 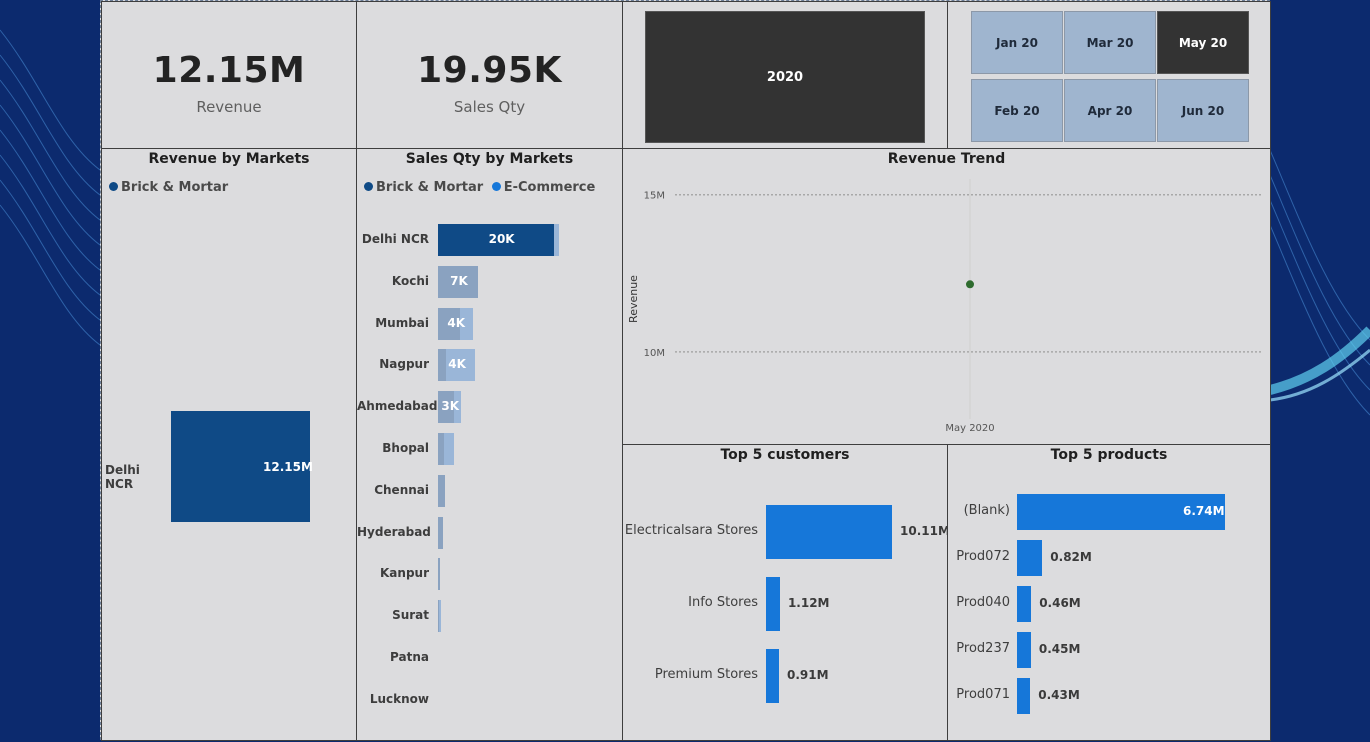 What do you see at coordinates (1024, 650) in the screenshot?
I see `bar-prod237` at bounding box center [1024, 650].